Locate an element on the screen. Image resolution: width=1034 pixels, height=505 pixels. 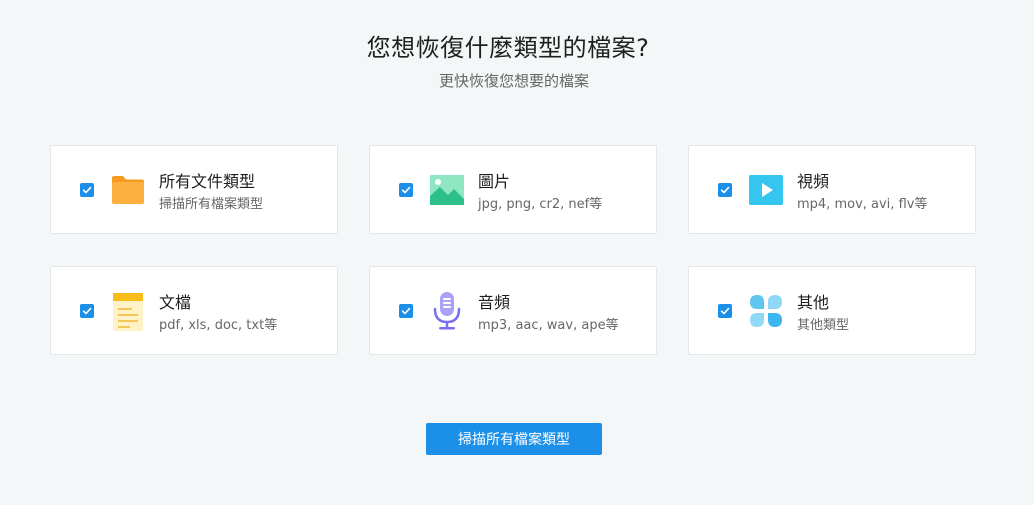
card-description: mp4, mov, avi, flv等 is located at coordinates (862, 204).